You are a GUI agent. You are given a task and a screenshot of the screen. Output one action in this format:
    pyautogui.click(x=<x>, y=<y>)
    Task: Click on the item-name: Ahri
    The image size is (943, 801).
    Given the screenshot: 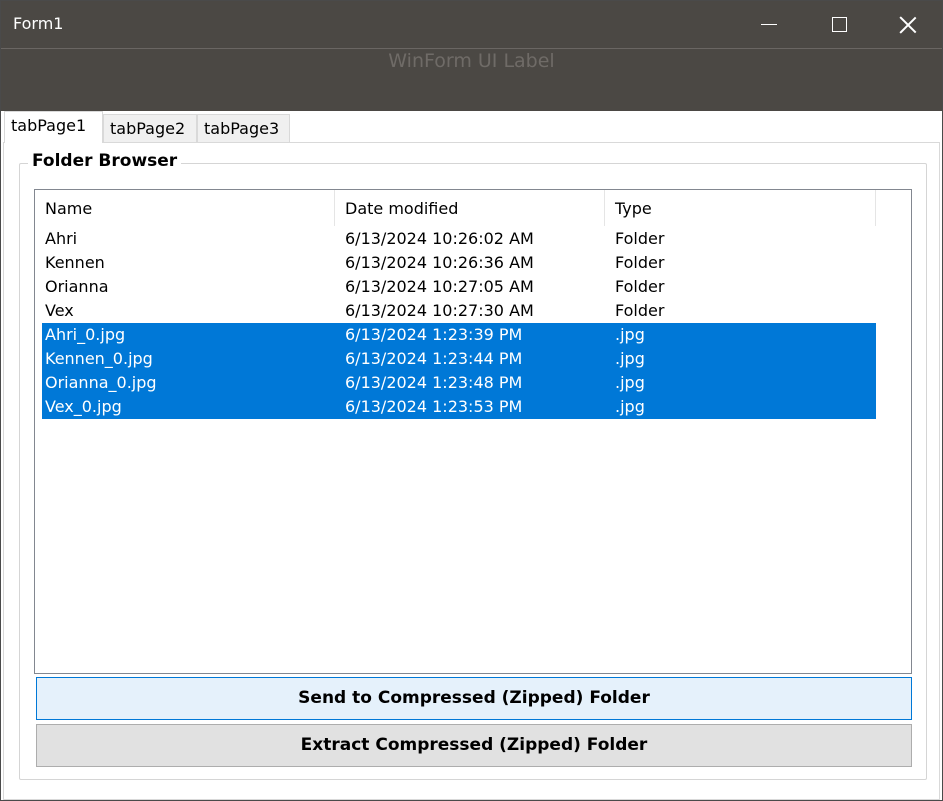 What is the action you would take?
    pyautogui.click(x=61, y=238)
    